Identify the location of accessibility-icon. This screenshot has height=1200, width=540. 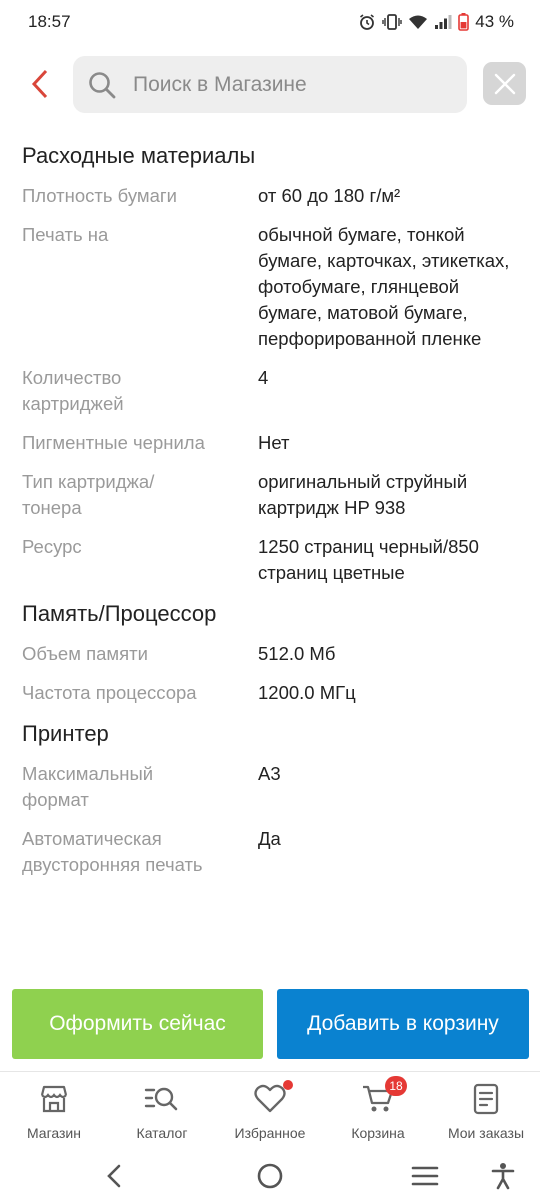
(503, 1176).